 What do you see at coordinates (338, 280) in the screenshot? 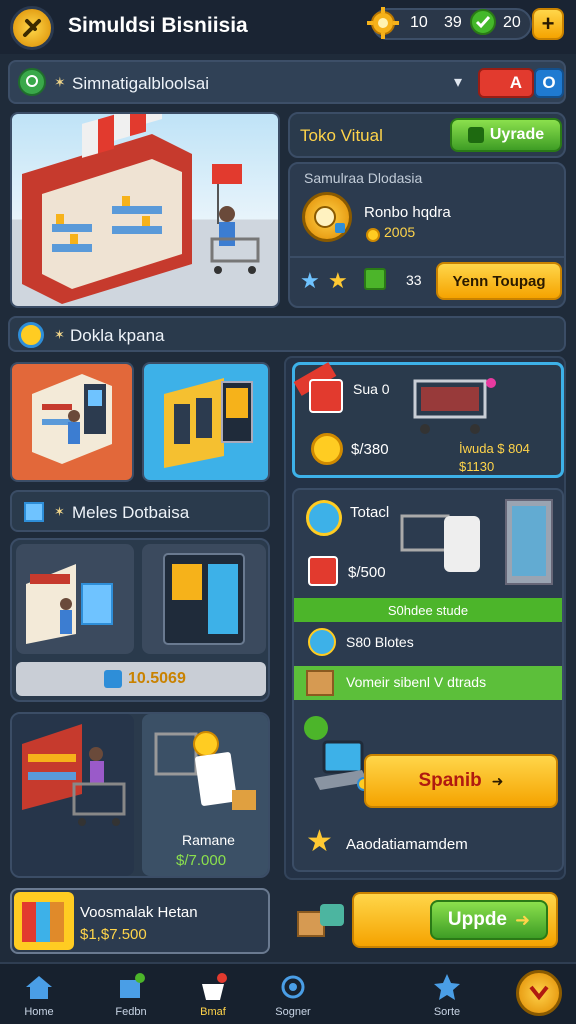
I see `star-gold-icon: ★` at bounding box center [338, 280].